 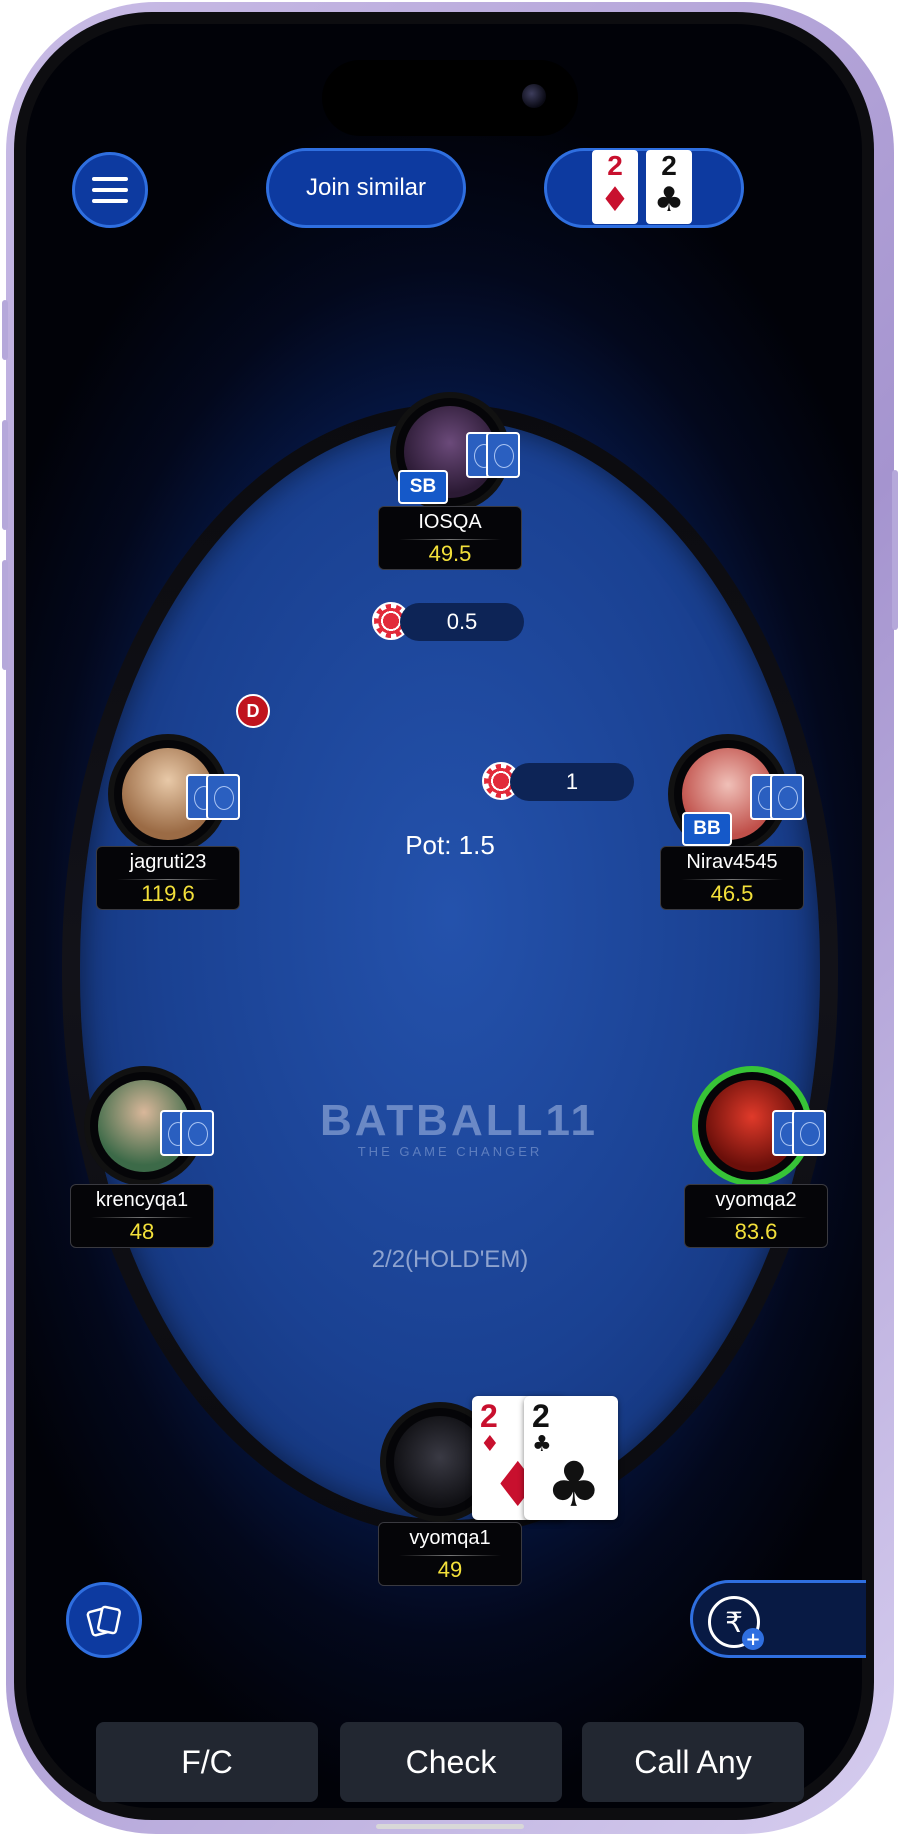 I want to click on check-label: Check, so click(x=451, y=1761).